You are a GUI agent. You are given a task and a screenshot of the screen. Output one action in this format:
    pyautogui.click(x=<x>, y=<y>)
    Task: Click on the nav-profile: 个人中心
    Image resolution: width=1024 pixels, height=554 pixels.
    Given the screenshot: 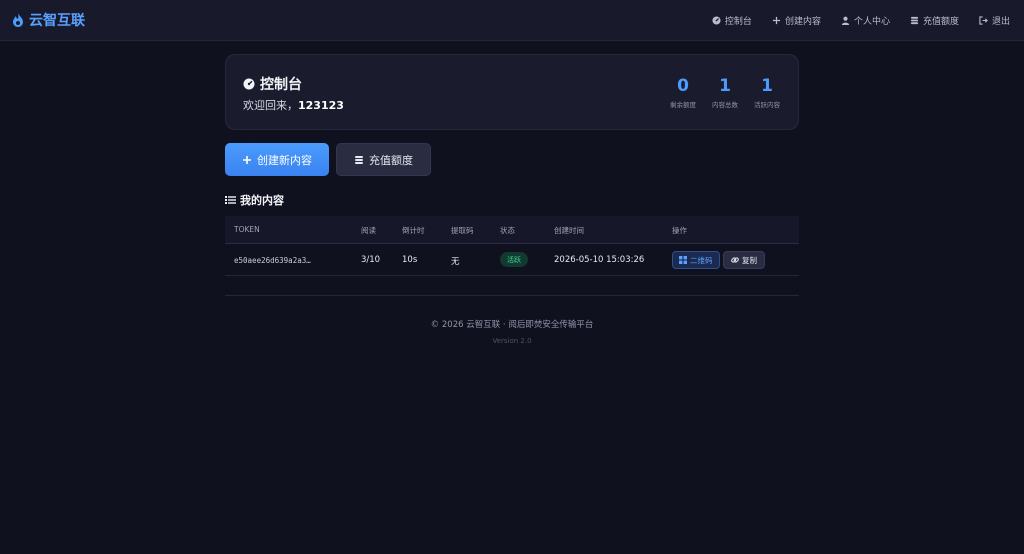 What is the action you would take?
    pyautogui.click(x=865, y=20)
    